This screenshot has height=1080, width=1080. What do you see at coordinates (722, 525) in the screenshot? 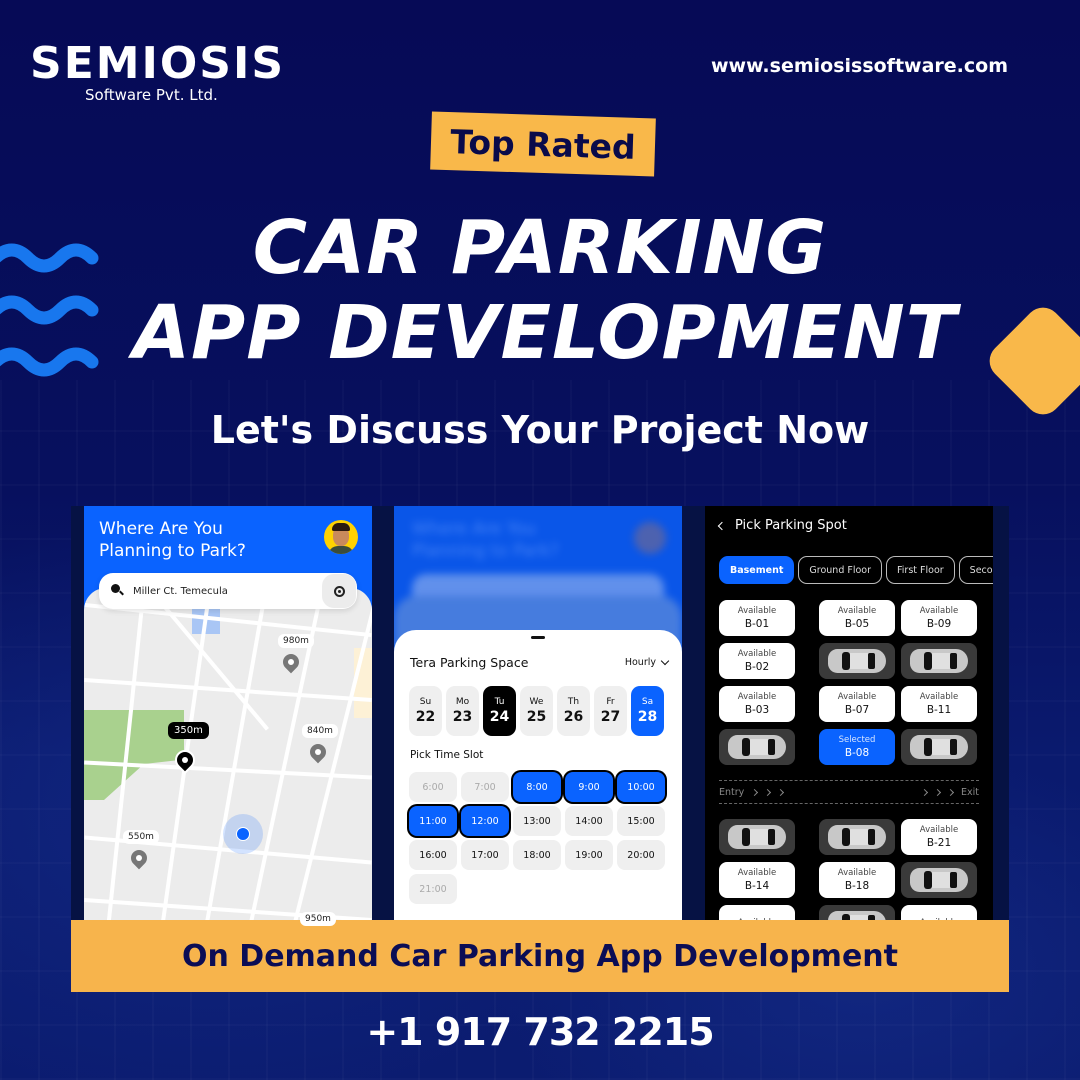
I see `back-icon` at bounding box center [722, 525].